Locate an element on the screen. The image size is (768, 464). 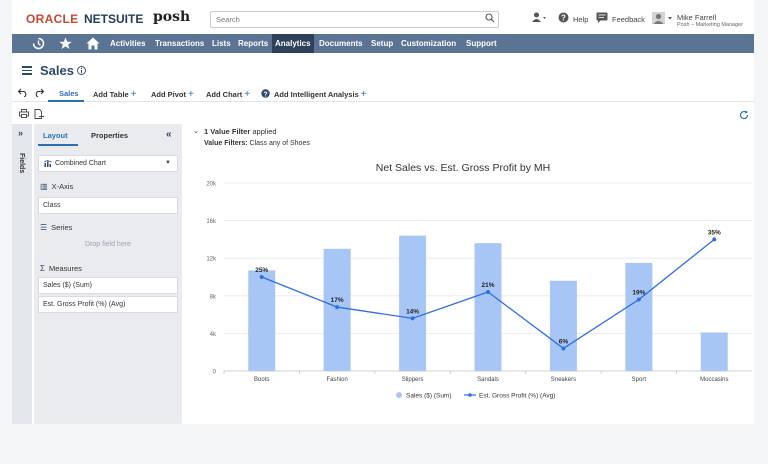
print-icon is located at coordinates (24, 113).